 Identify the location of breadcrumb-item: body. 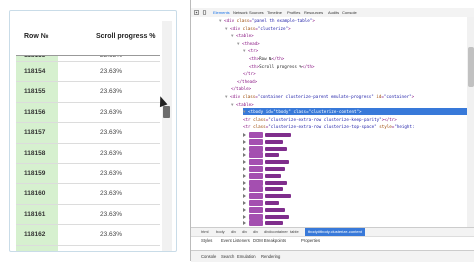
(220, 232).